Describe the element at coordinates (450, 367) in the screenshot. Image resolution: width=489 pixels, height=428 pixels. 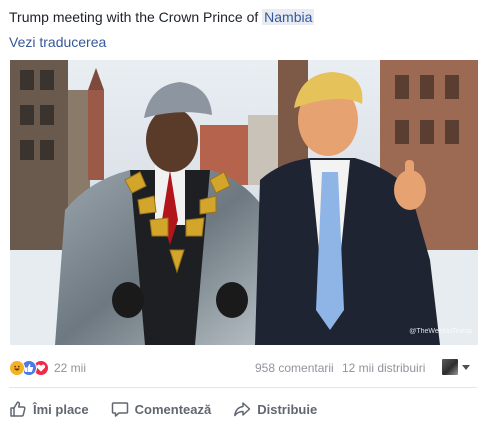
I see `viewer-avatar` at that location.